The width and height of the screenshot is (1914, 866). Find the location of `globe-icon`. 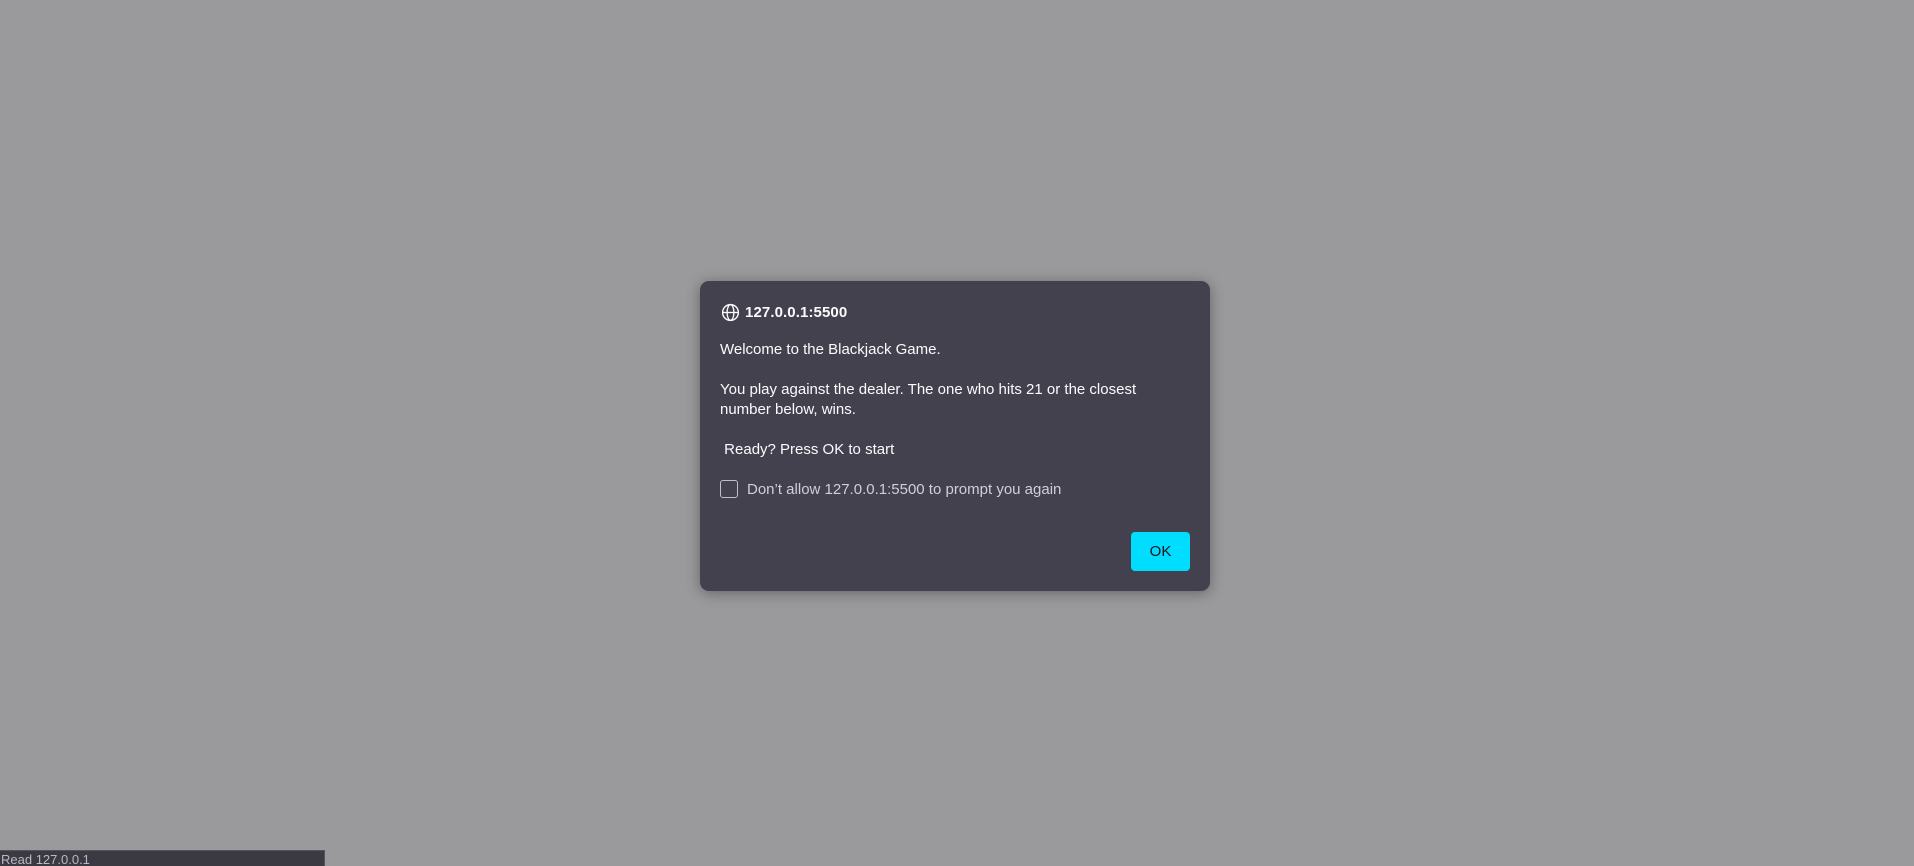

globe-icon is located at coordinates (730, 312).